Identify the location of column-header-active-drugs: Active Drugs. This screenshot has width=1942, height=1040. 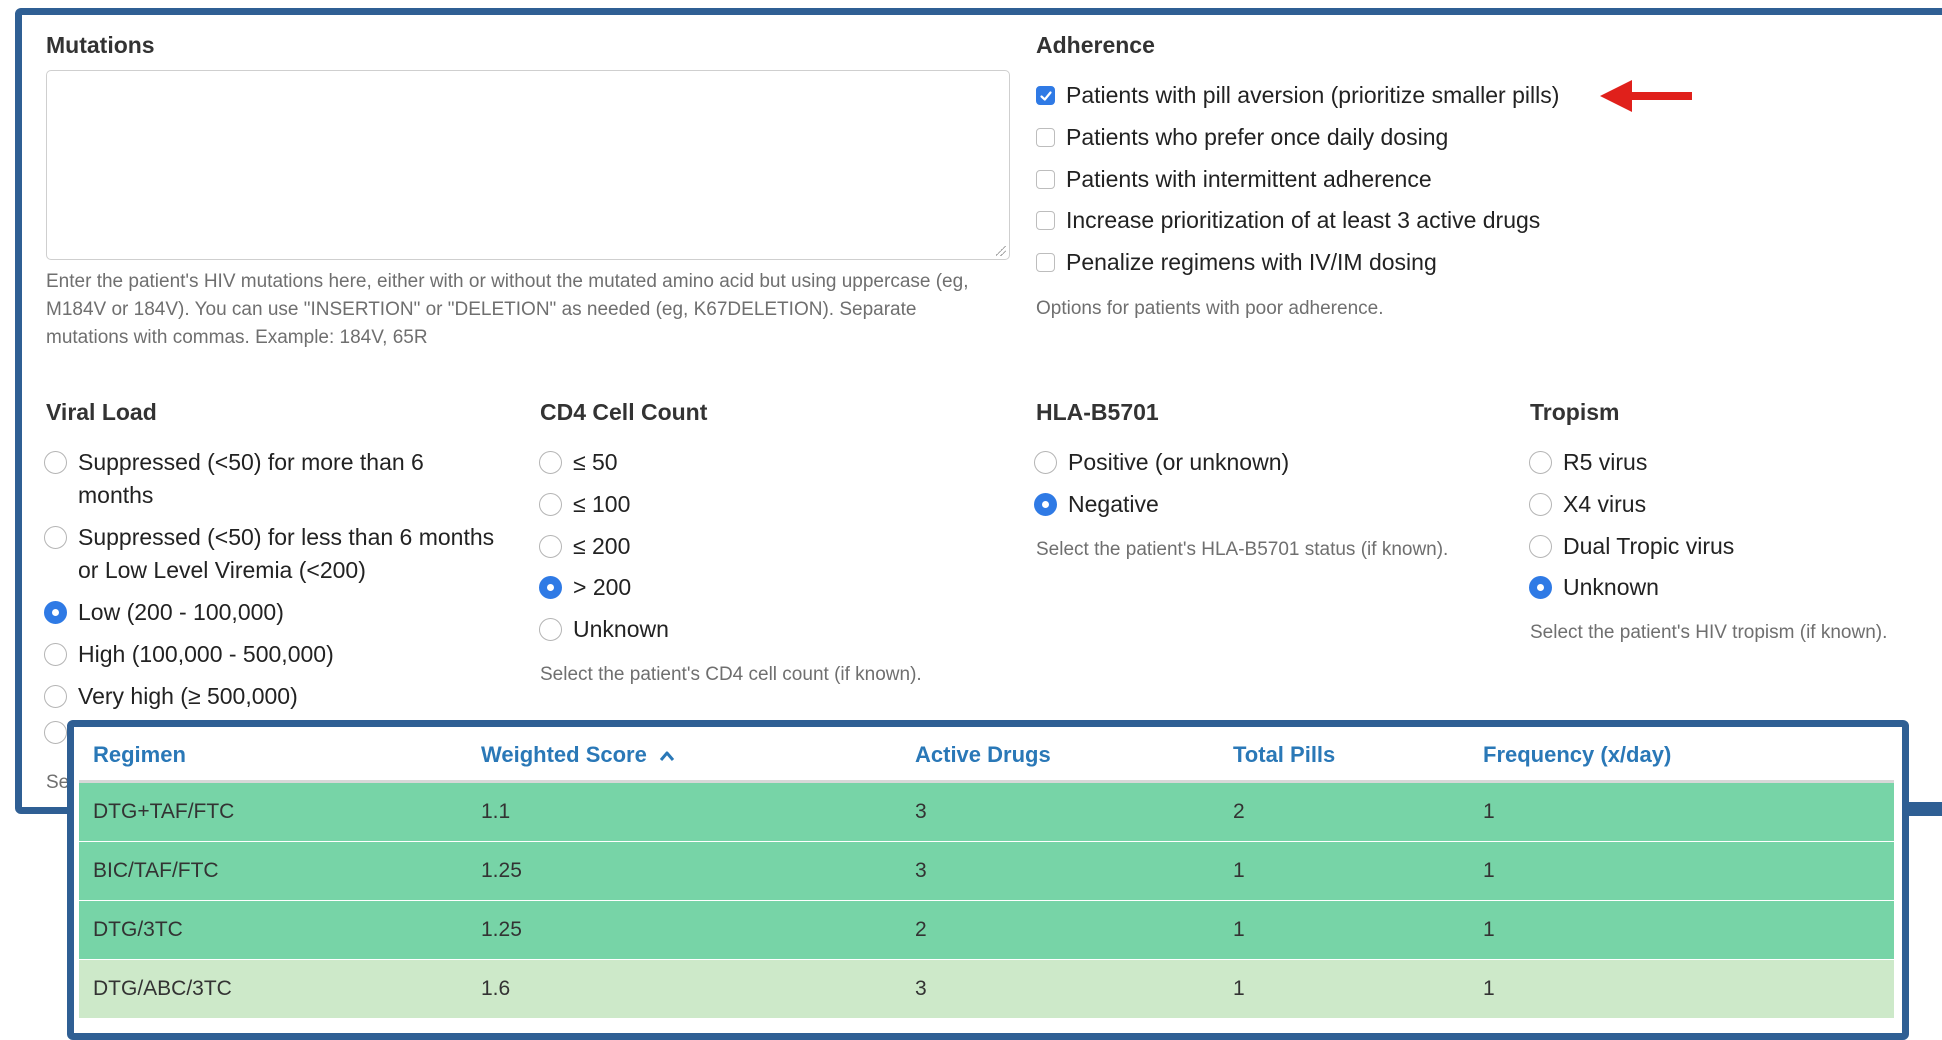
(1060, 755).